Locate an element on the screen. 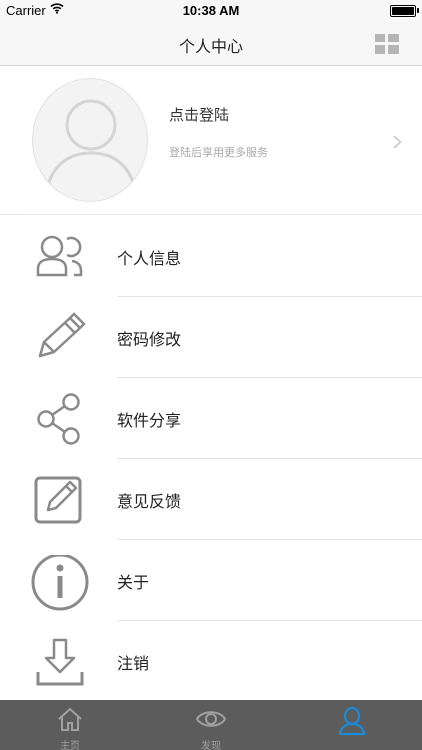 Image resolution: width=422 pixels, height=750 pixels. tab-home: 主页 is located at coordinates (70, 725).